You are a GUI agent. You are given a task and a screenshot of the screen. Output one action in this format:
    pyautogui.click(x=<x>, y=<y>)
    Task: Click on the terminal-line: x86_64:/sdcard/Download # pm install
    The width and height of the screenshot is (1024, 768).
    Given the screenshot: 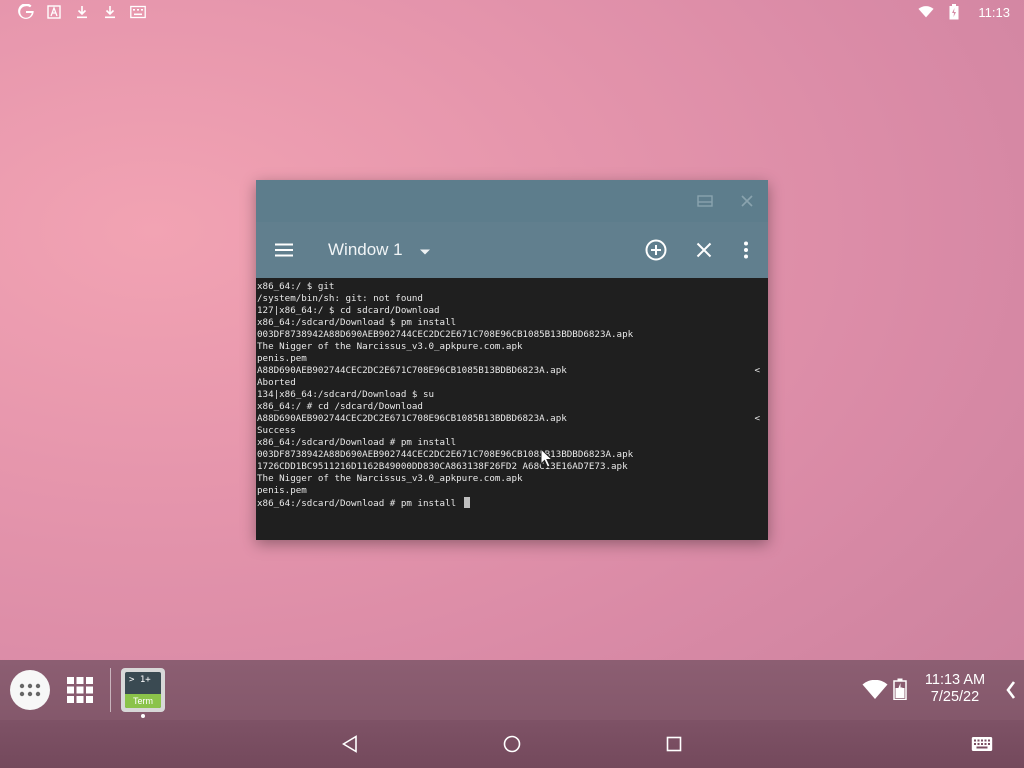 What is the action you would take?
    pyautogui.click(x=357, y=442)
    